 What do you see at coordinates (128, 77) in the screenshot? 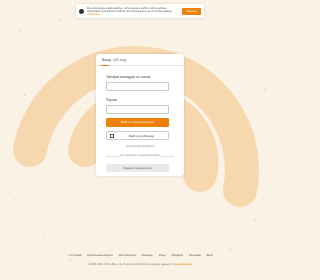
I see `login-field-label: Телефон или адрес эл. почты` at bounding box center [128, 77].